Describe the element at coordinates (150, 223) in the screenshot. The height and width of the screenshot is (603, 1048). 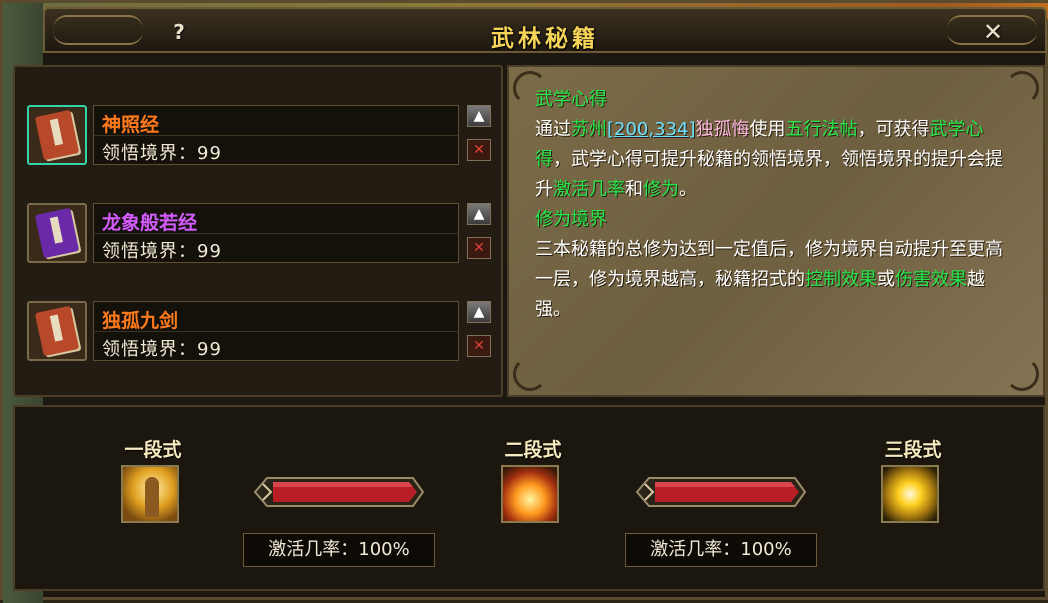
I see `manual-name: 龙象般若经` at that location.